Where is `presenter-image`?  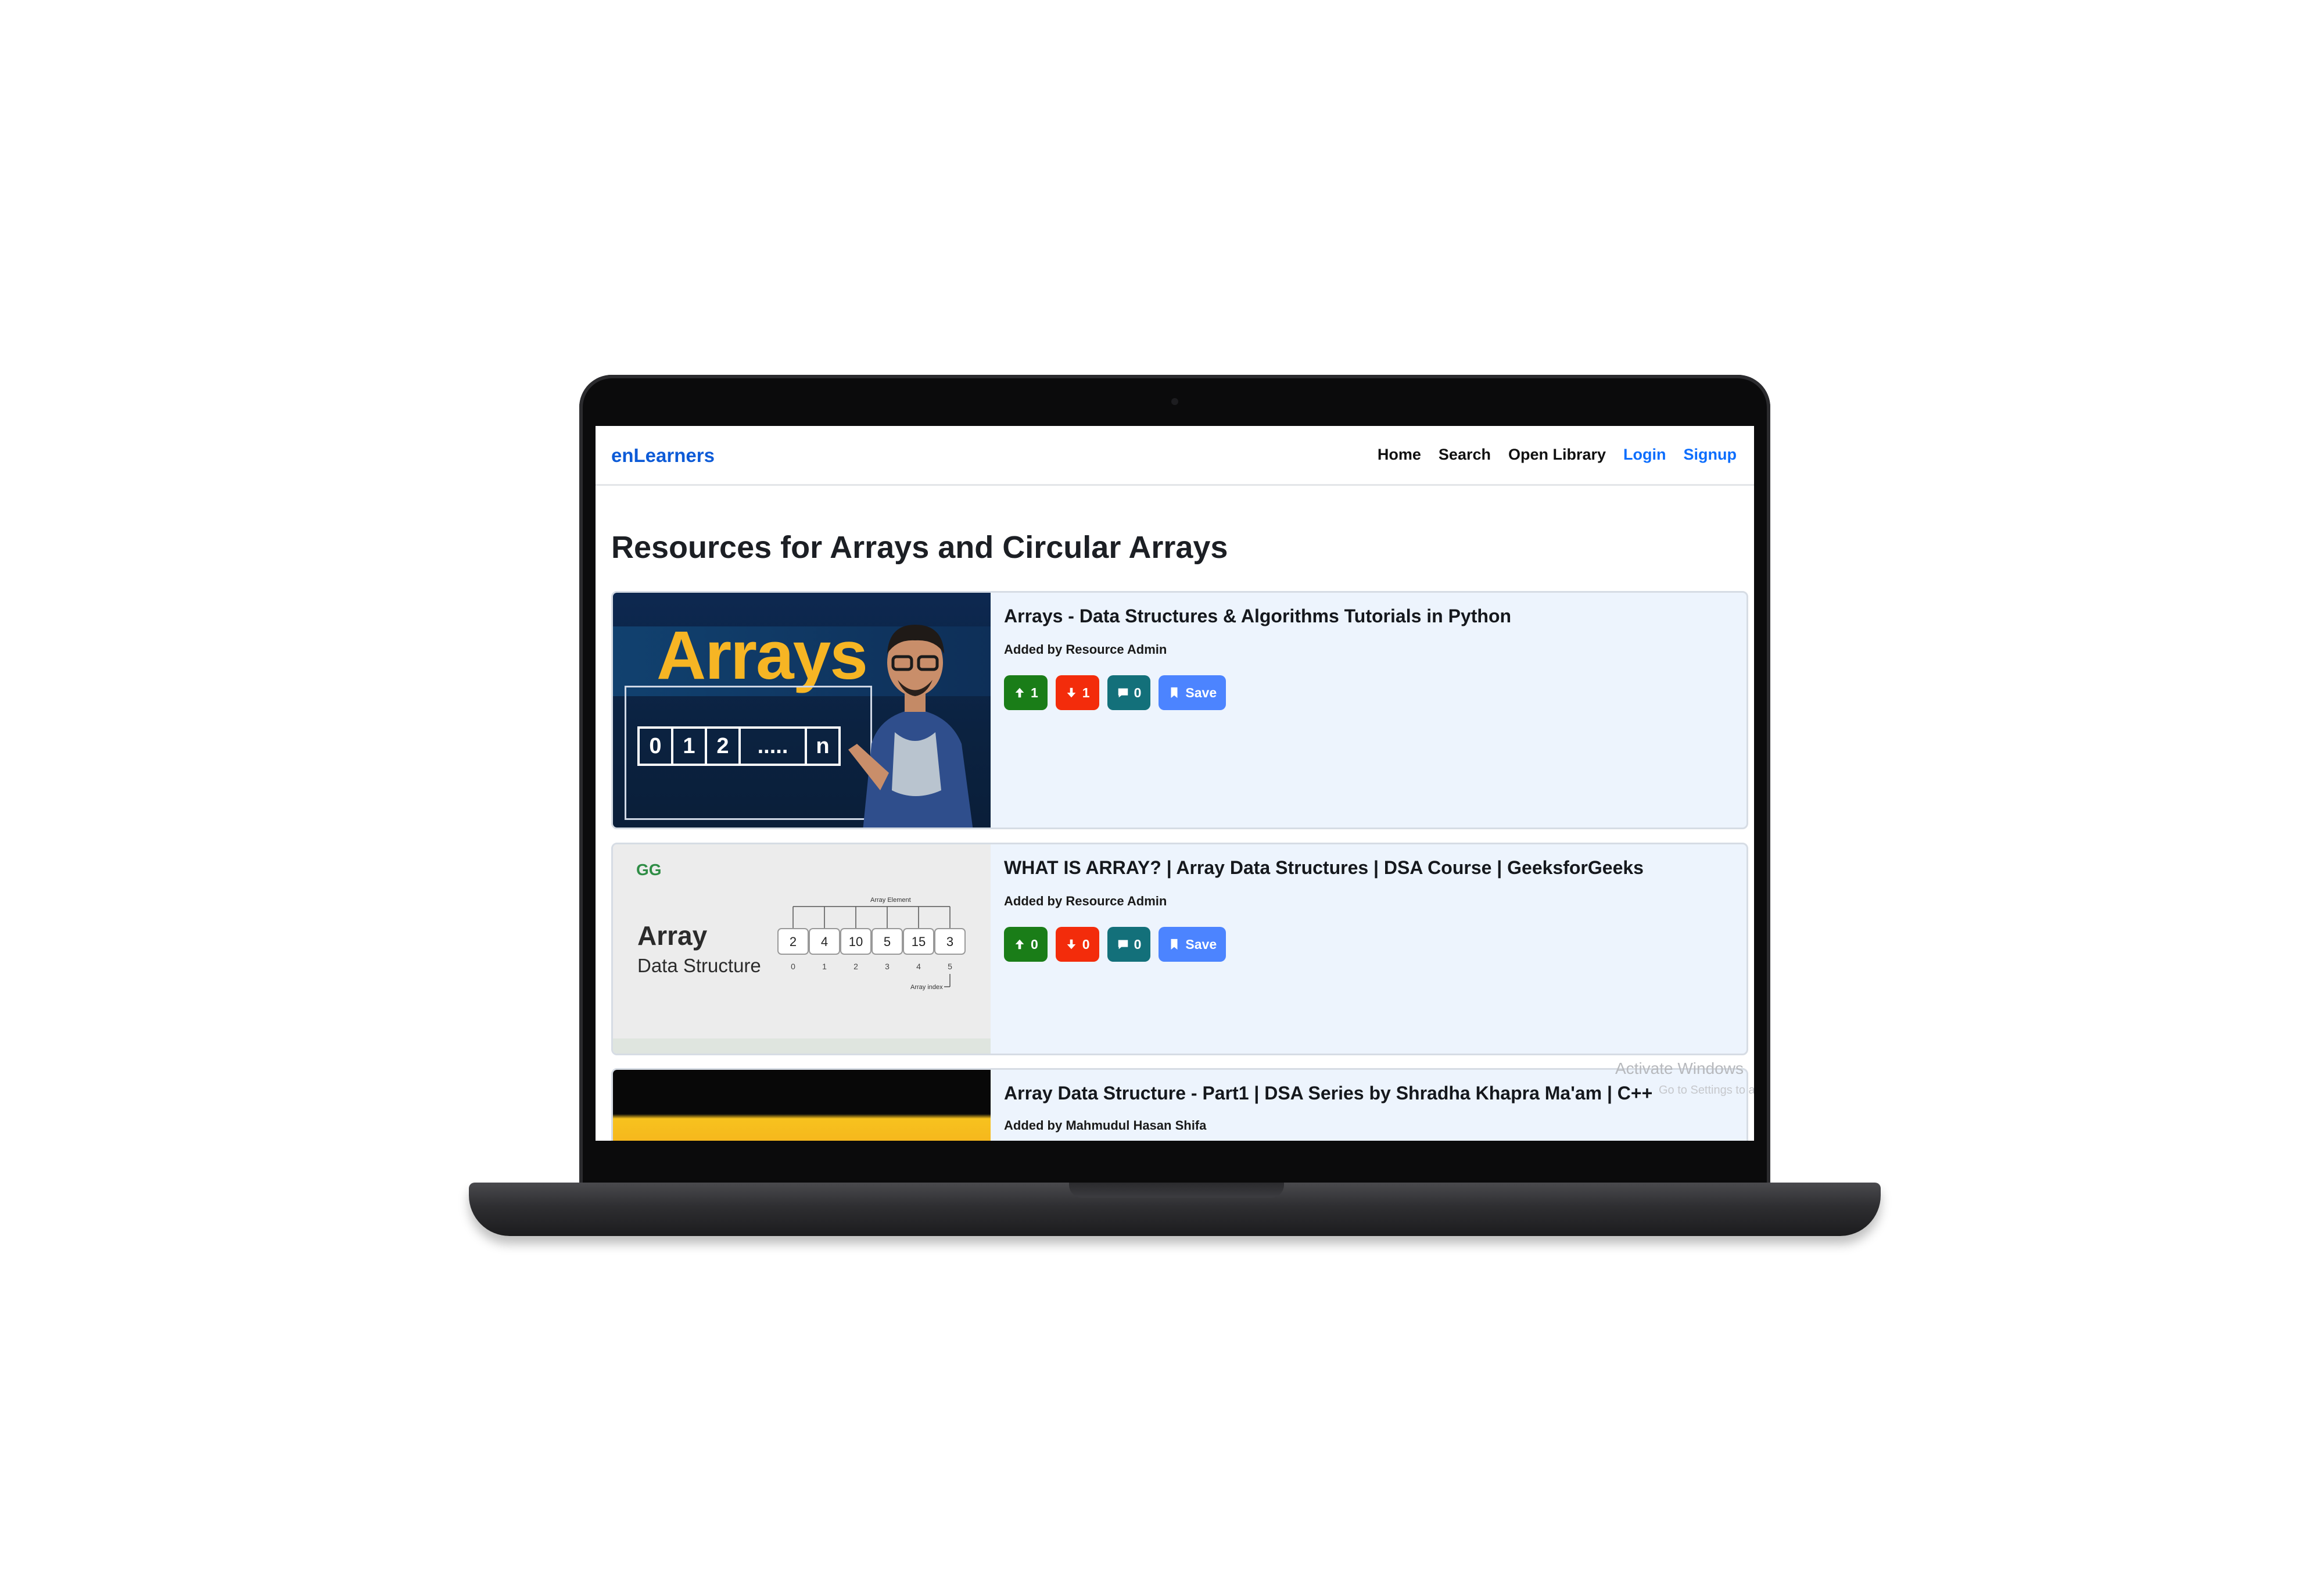
presenter-image is located at coordinates (910, 726).